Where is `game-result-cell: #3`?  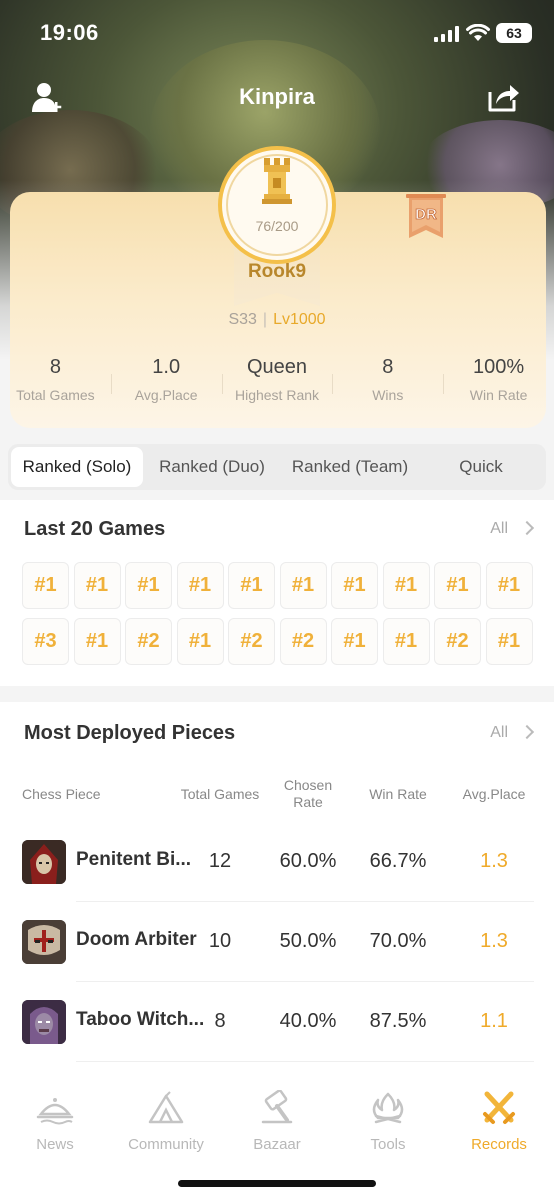
game-result-cell: #3 is located at coordinates (45, 641).